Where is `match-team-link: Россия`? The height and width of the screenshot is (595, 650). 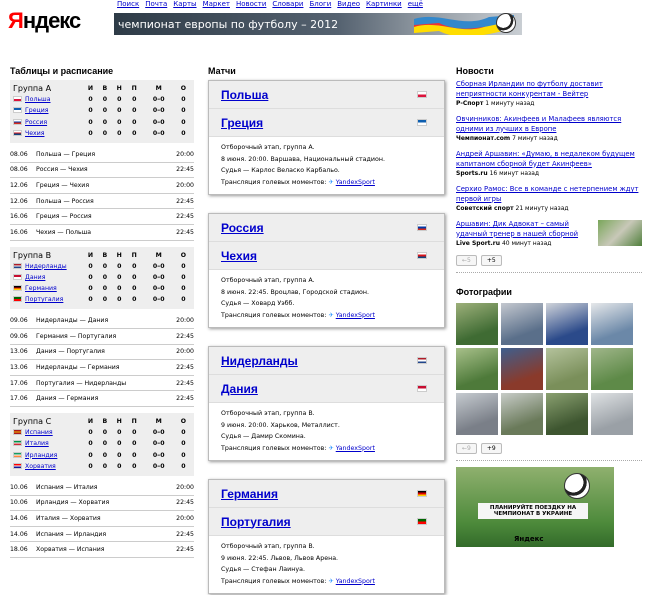
match-team-link: Россия is located at coordinates (242, 228).